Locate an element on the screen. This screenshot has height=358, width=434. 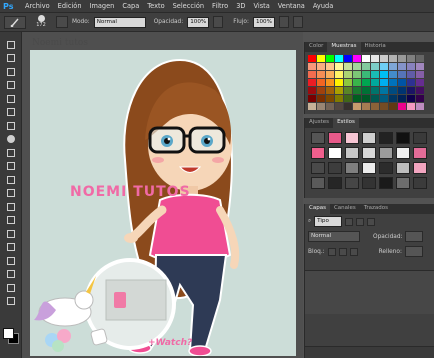
brush-panel-toggle-icon is located at coordinates (62, 22).